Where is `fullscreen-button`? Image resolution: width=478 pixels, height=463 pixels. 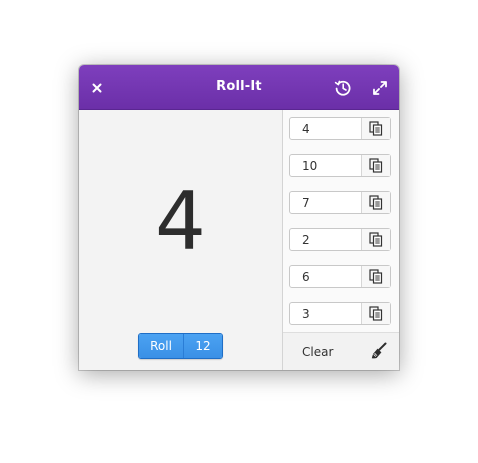 fullscreen-button is located at coordinates (380, 88).